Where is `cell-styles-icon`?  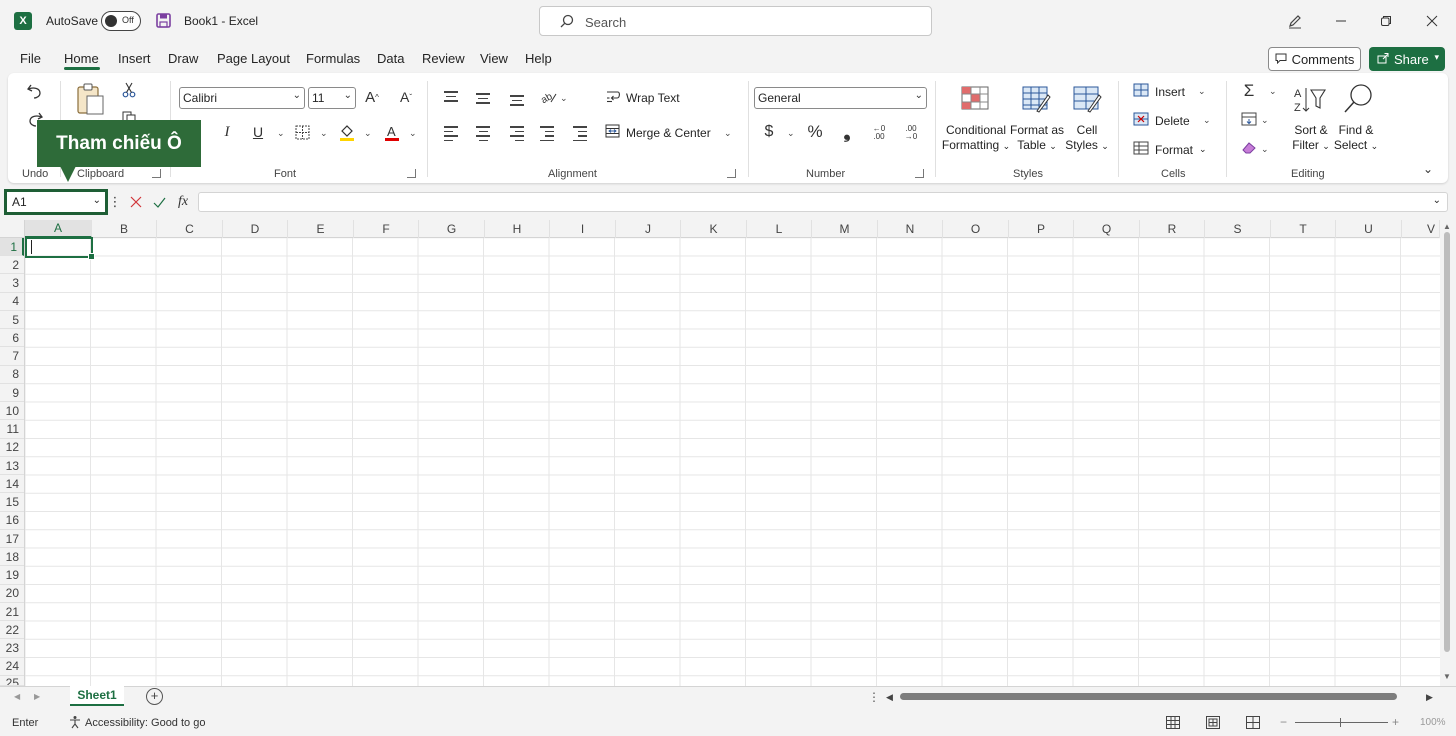
cell-styles-icon is located at coordinates (1087, 100).